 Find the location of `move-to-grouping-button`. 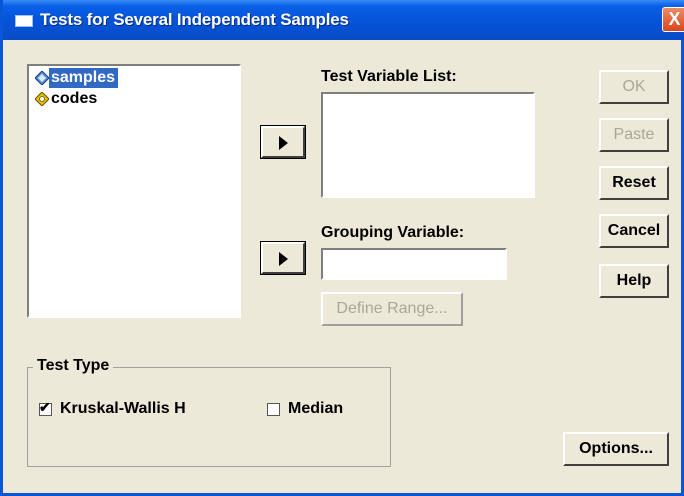

move-to-grouping-button is located at coordinates (283, 258).